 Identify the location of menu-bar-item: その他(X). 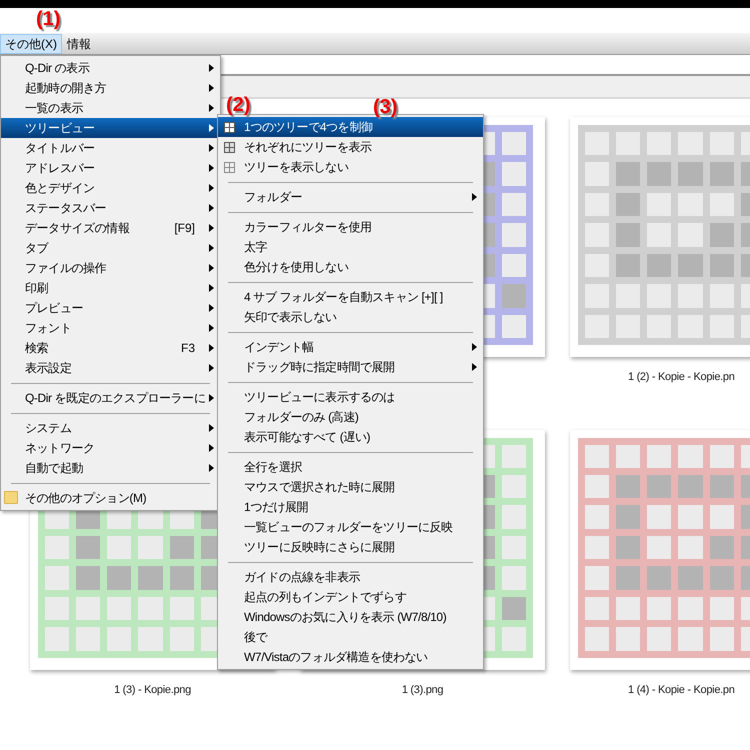
(31, 44).